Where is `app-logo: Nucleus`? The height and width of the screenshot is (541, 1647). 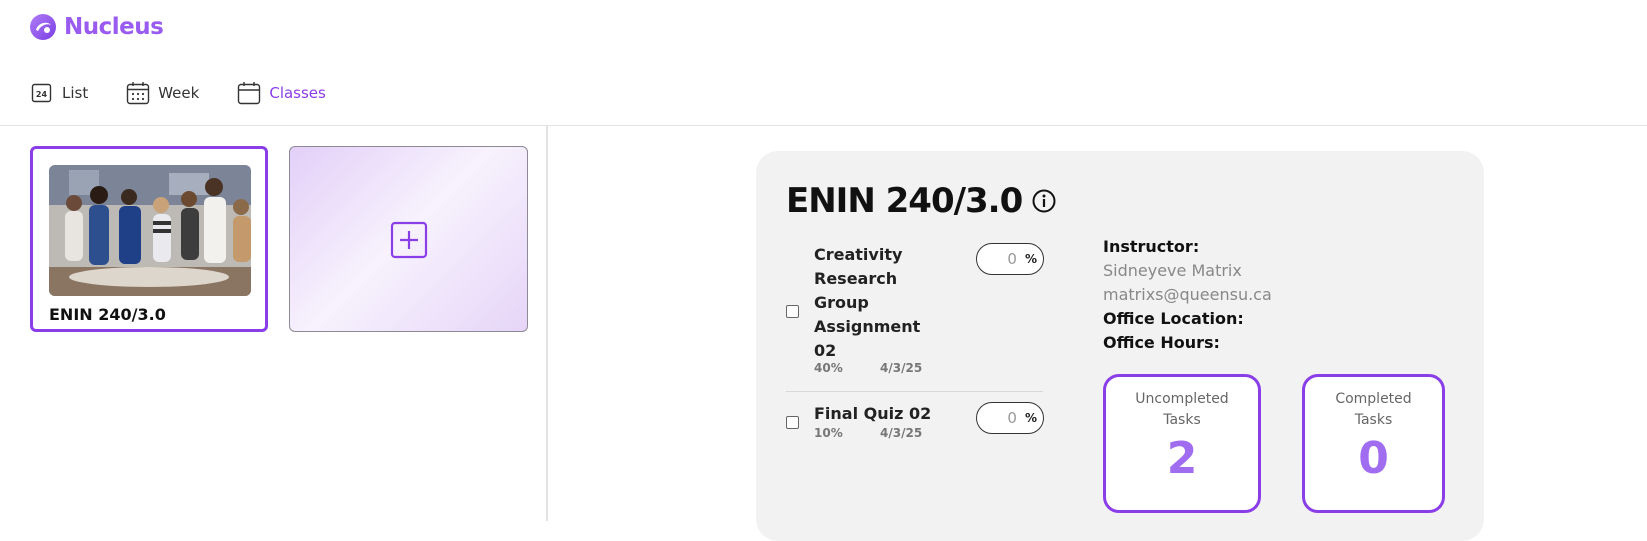
app-logo: Nucleus is located at coordinates (96, 27).